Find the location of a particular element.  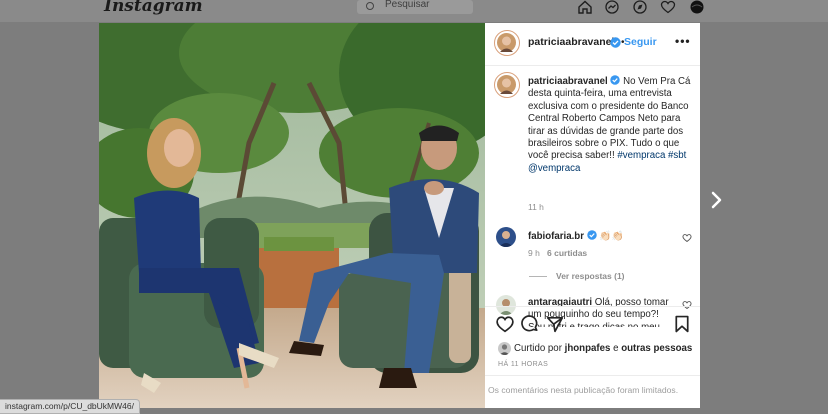

search-icon is located at coordinates (370, 6).